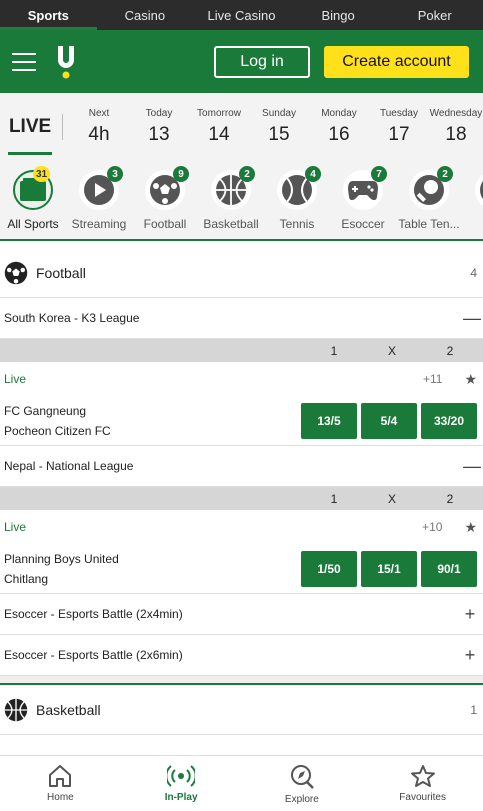  Describe the element at coordinates (456, 134) in the screenshot. I see `date-value: 18` at that location.